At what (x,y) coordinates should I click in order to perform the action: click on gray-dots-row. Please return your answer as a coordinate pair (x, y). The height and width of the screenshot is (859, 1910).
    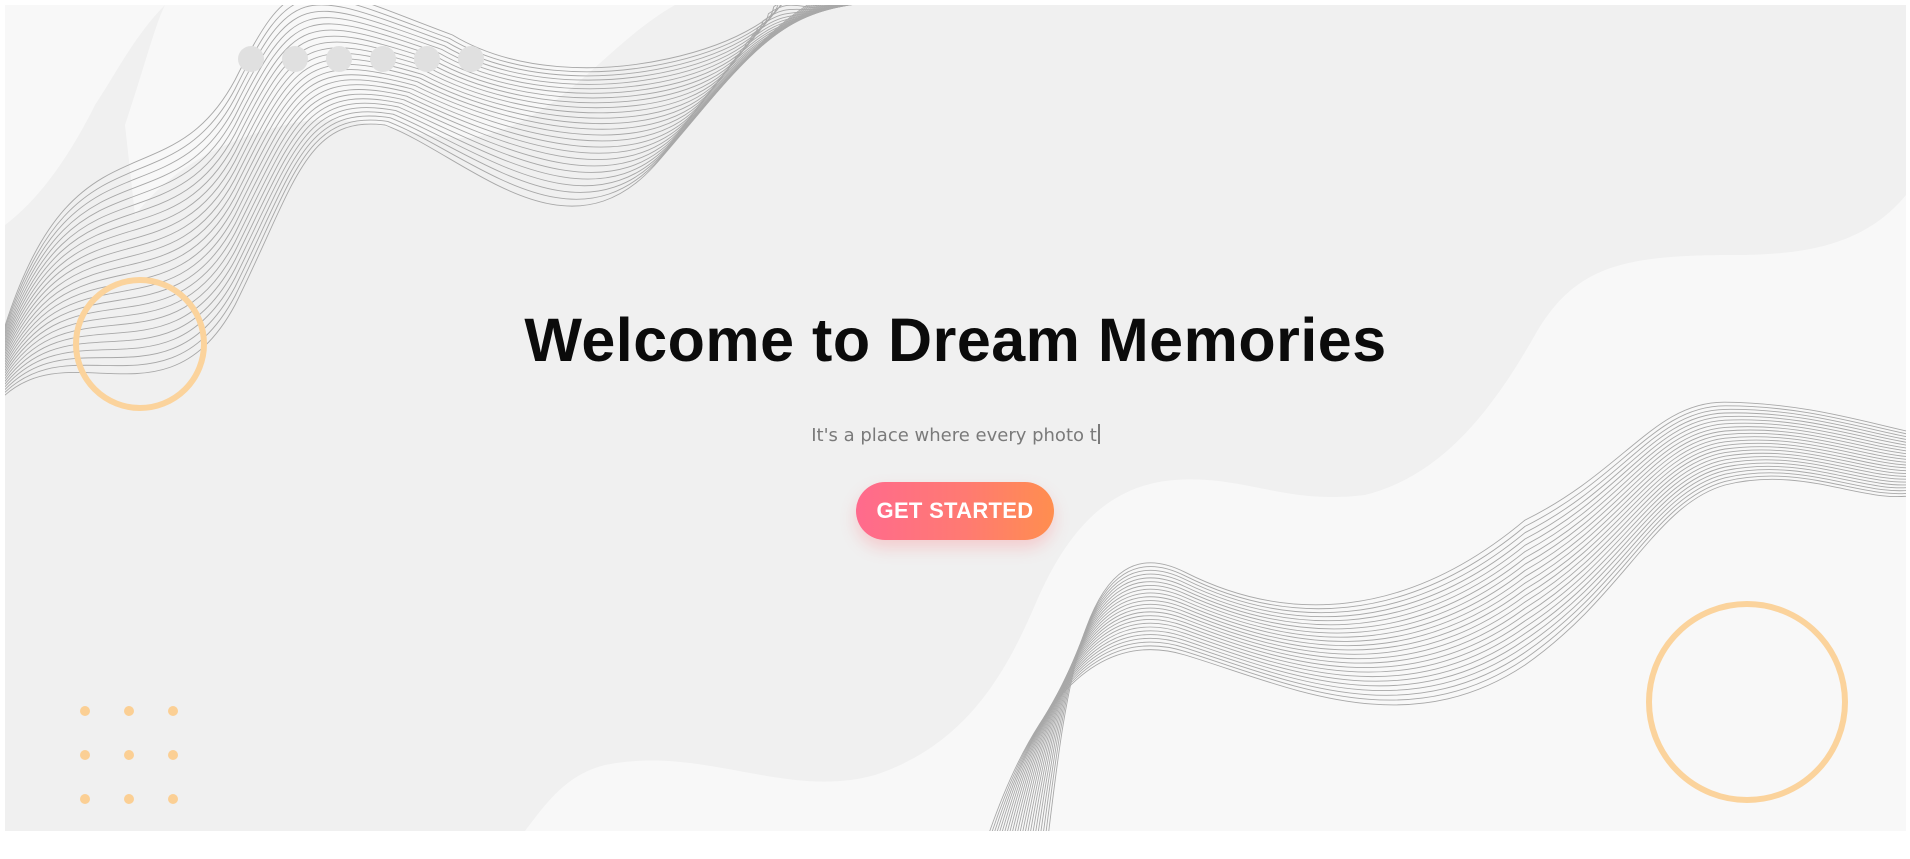
    Looking at the image, I should click on (361, 59).